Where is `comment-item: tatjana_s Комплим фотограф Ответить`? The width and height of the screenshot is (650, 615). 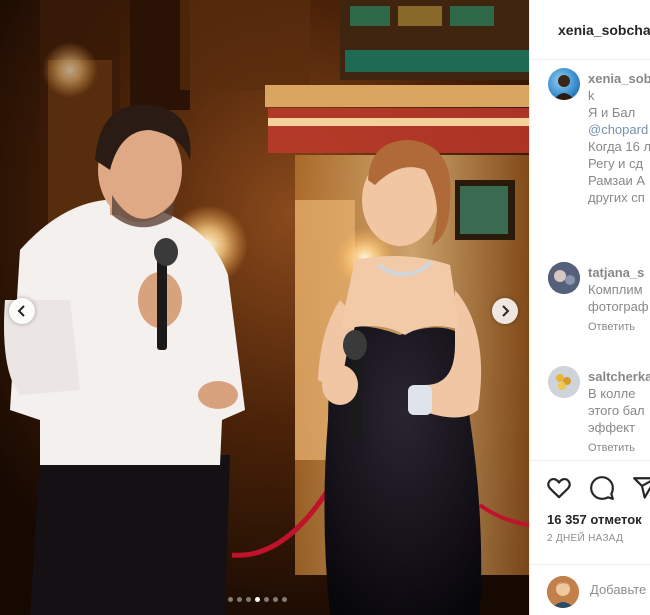 comment-item: tatjana_s Комплим фотограф Ответить is located at coordinates (599, 302).